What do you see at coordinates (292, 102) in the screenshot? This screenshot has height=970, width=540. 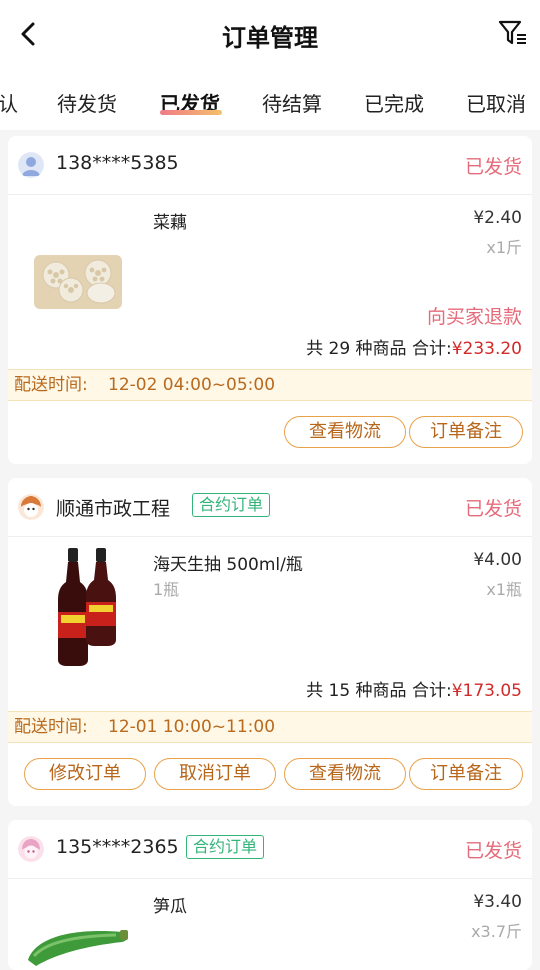 I see `tab-pending-settlement: 待结算` at bounding box center [292, 102].